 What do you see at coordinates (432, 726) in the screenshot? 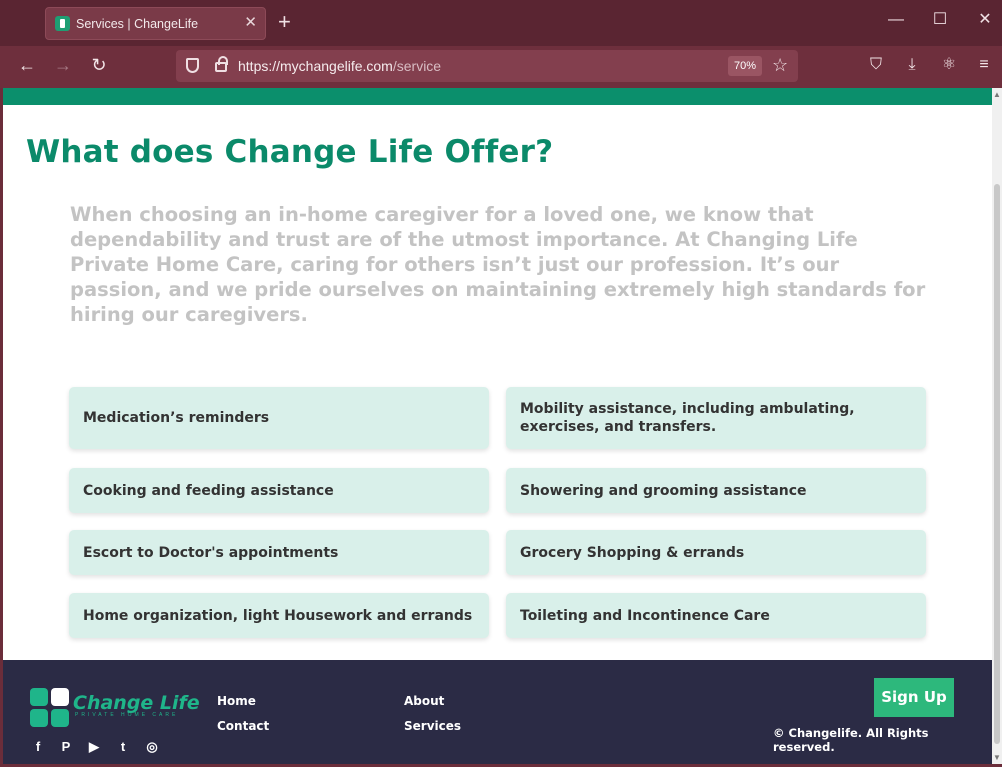
I see `footer-link-services: Services` at bounding box center [432, 726].